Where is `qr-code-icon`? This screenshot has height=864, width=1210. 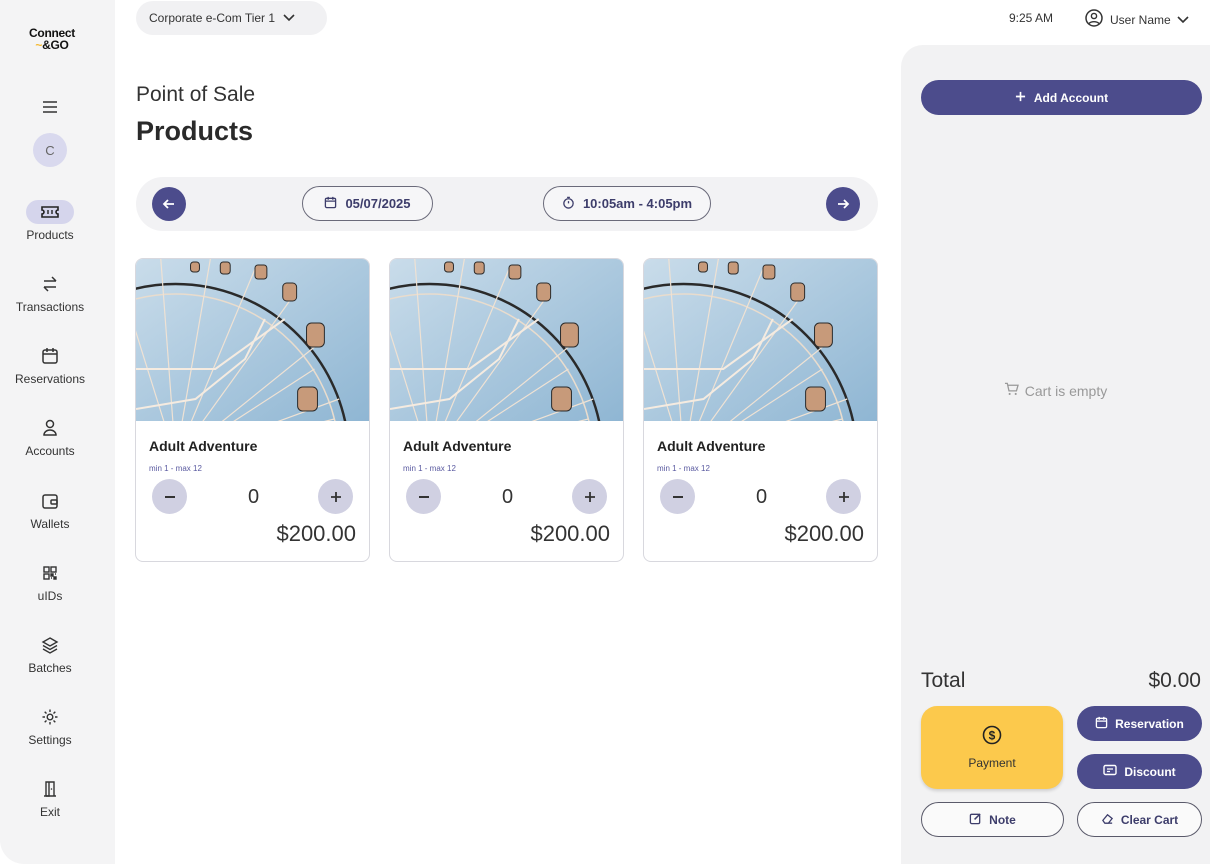 qr-code-icon is located at coordinates (50, 573).